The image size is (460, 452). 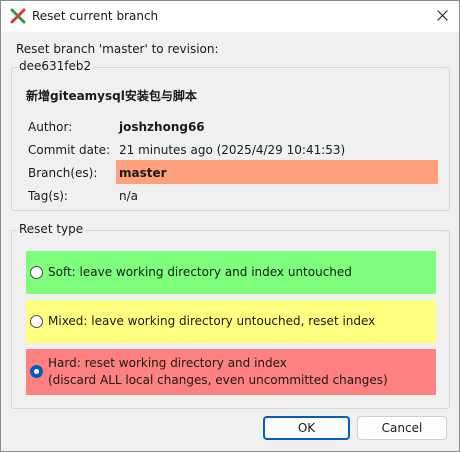 What do you see at coordinates (232, 150) in the screenshot?
I see `commit-date-value: 21 minutes ago (2025/4/29 10:41:53)` at bounding box center [232, 150].